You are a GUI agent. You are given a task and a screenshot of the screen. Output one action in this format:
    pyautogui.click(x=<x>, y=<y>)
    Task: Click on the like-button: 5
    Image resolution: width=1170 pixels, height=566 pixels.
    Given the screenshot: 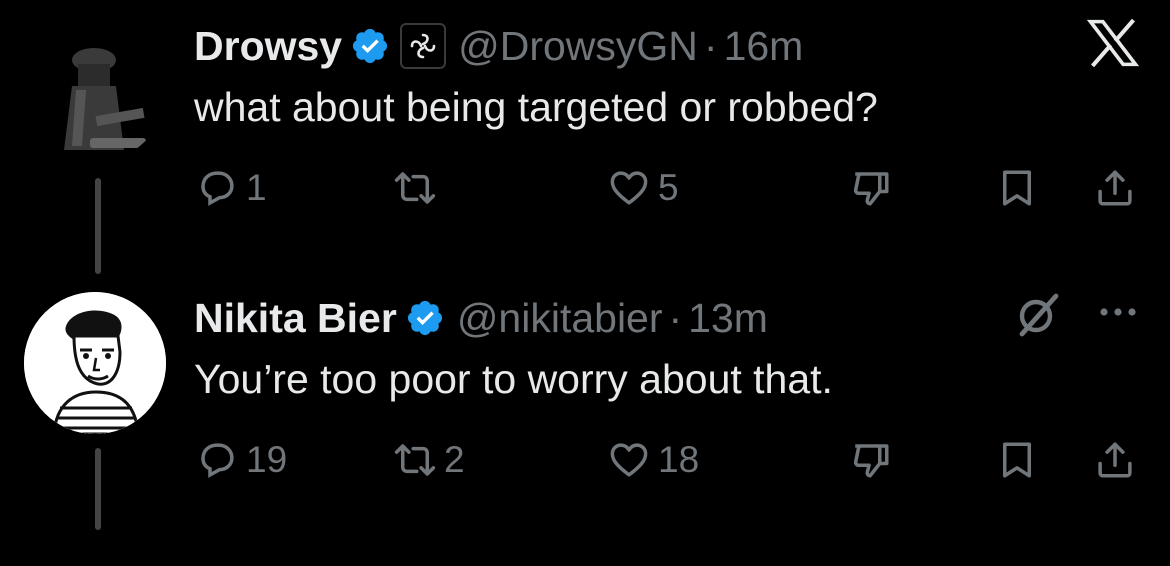 What is the action you would take?
    pyautogui.click(x=643, y=188)
    